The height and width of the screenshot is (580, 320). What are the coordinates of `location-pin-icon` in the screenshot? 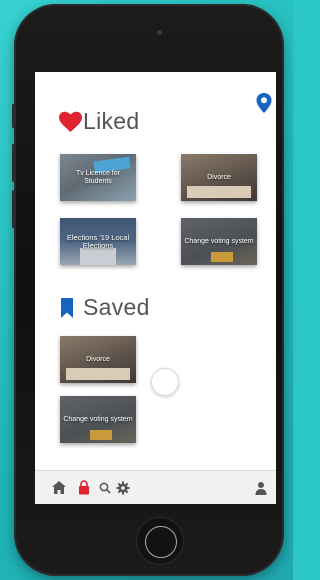 It's located at (264, 103).